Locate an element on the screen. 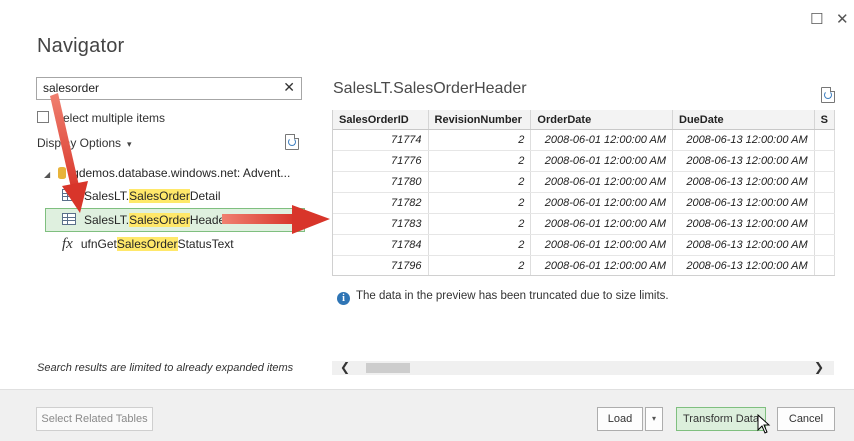  column-header: DueDate is located at coordinates (743, 120).